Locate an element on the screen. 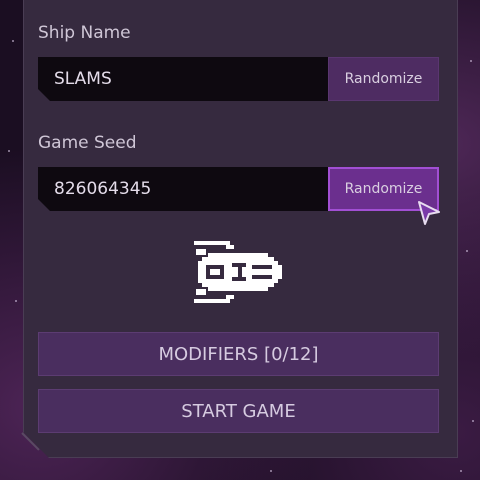  ship-name-value: SLAMS is located at coordinates (83, 79).